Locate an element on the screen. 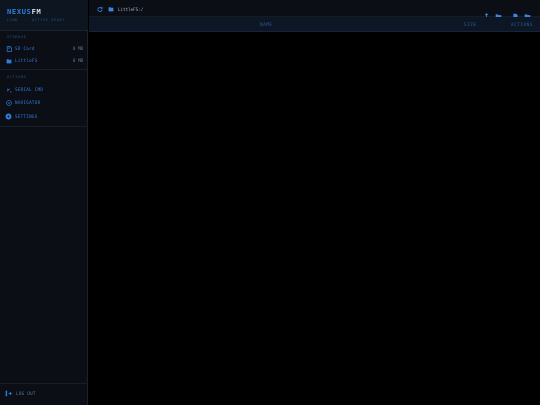 The image size is (540, 405). sidebar-item-settings: SETTINGS is located at coordinates (44, 116).